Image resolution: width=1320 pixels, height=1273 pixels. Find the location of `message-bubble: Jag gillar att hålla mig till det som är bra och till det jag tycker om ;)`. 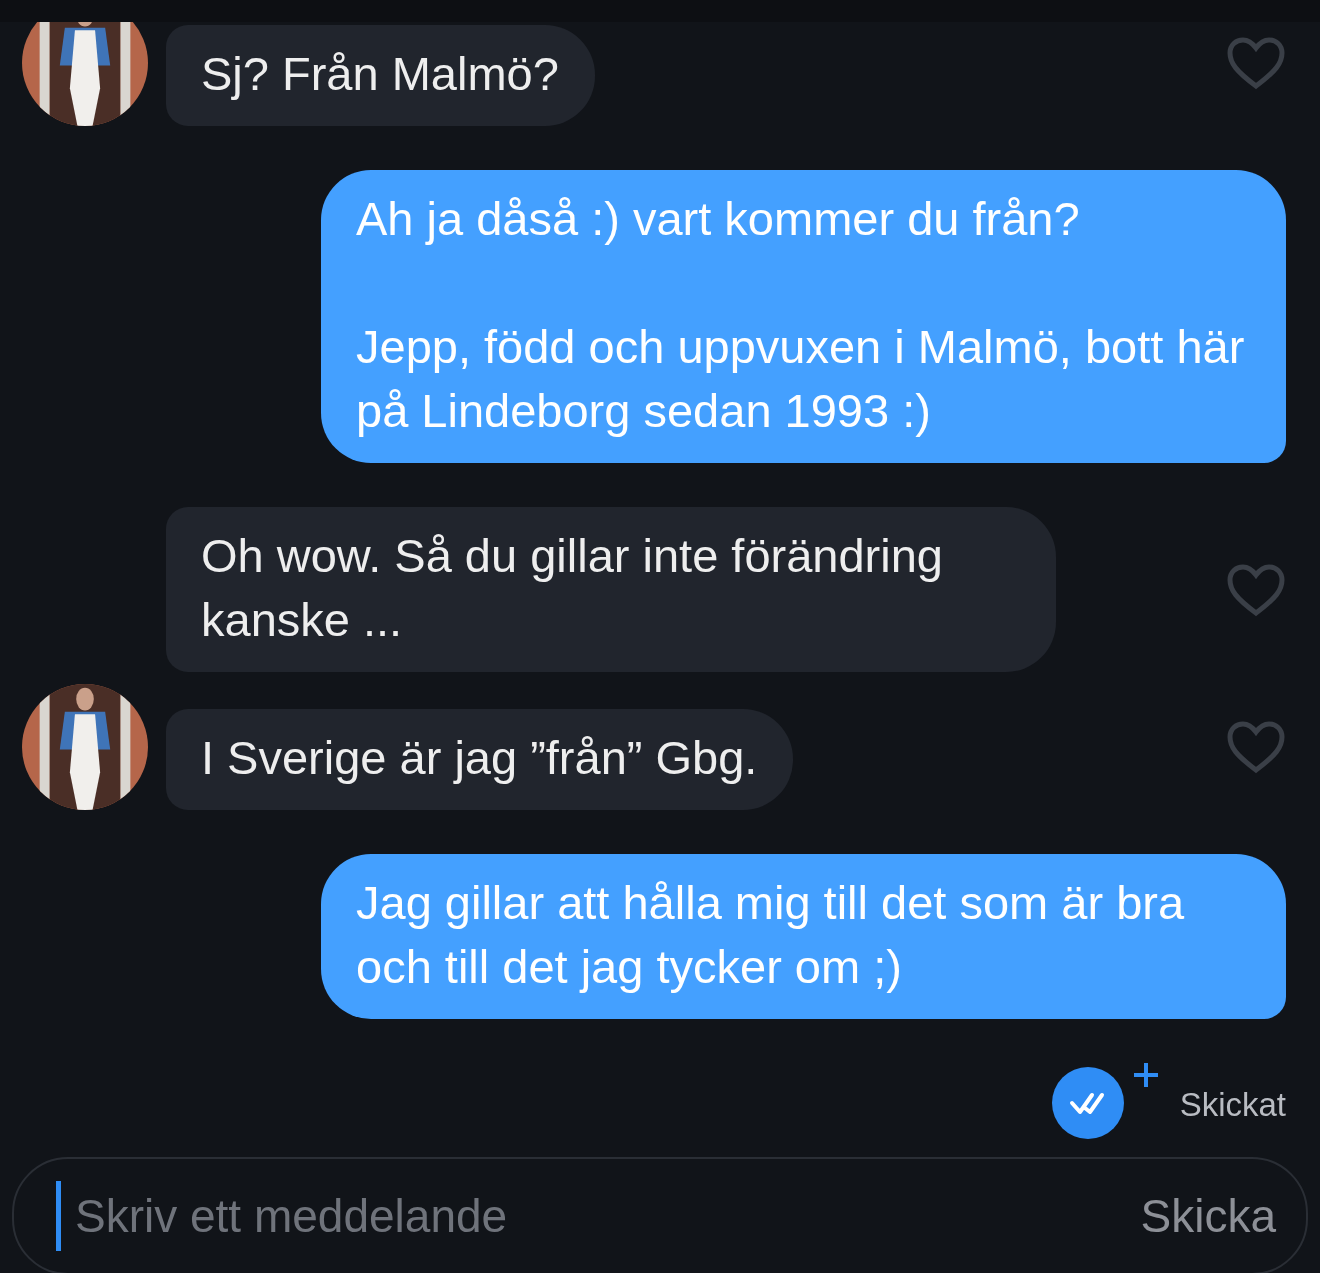

message-bubble: Jag gillar att hålla mig till det som är bra och till det jag tycker om ;) is located at coordinates (803, 936).